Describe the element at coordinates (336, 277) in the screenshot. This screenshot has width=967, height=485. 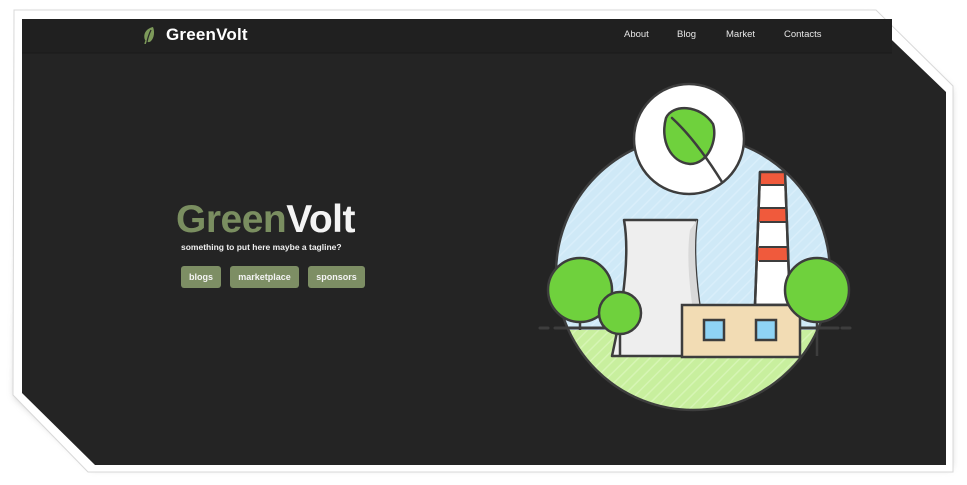
I see `sponsors-button: sponsors` at that location.